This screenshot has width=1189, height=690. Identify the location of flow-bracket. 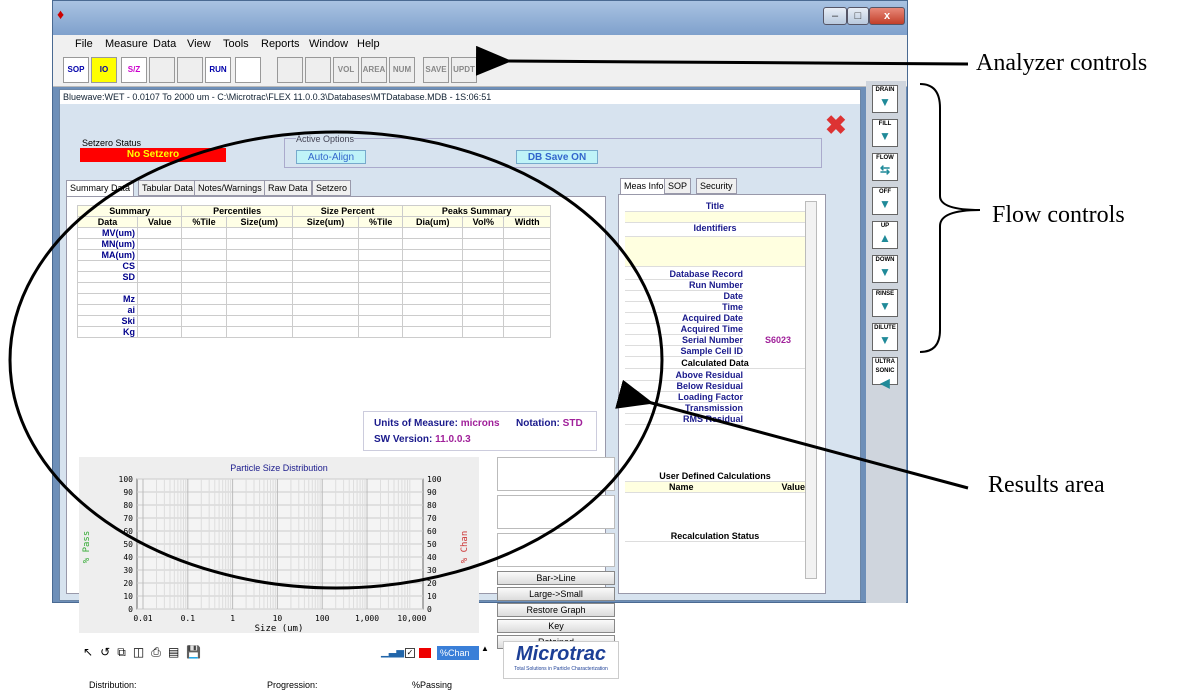
(950, 218).